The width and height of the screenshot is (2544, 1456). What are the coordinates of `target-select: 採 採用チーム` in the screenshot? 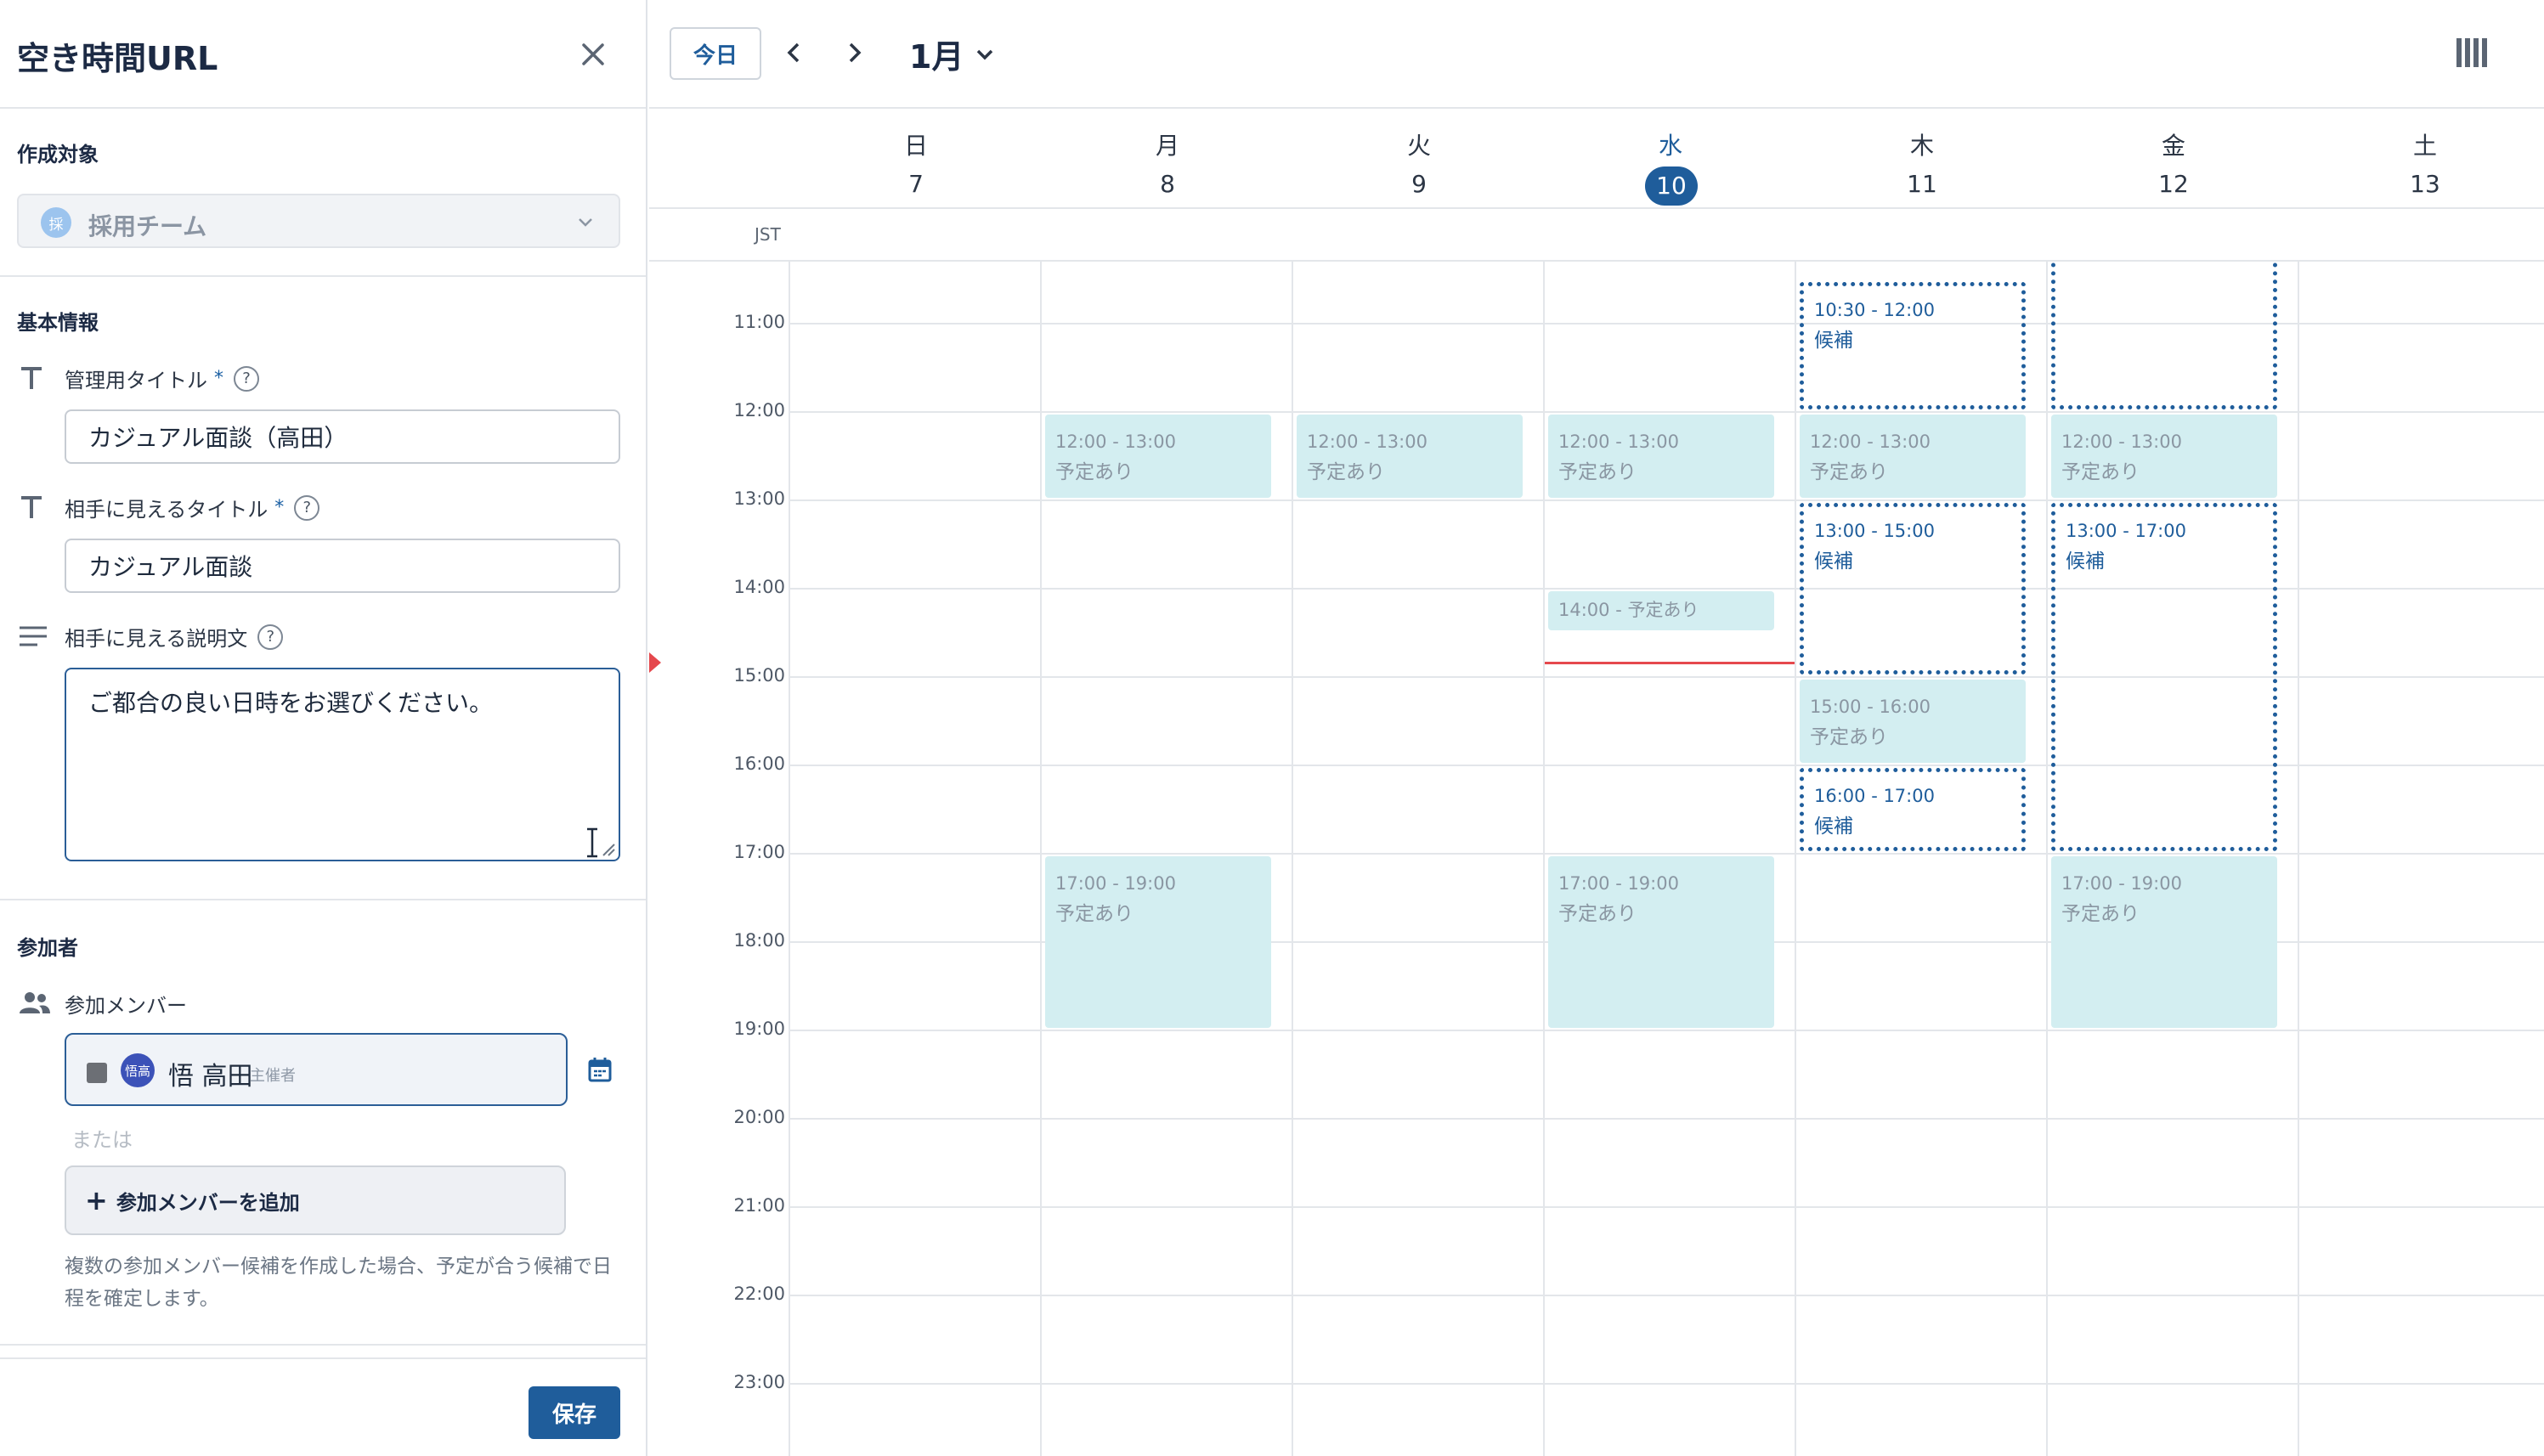 It's located at (318, 221).